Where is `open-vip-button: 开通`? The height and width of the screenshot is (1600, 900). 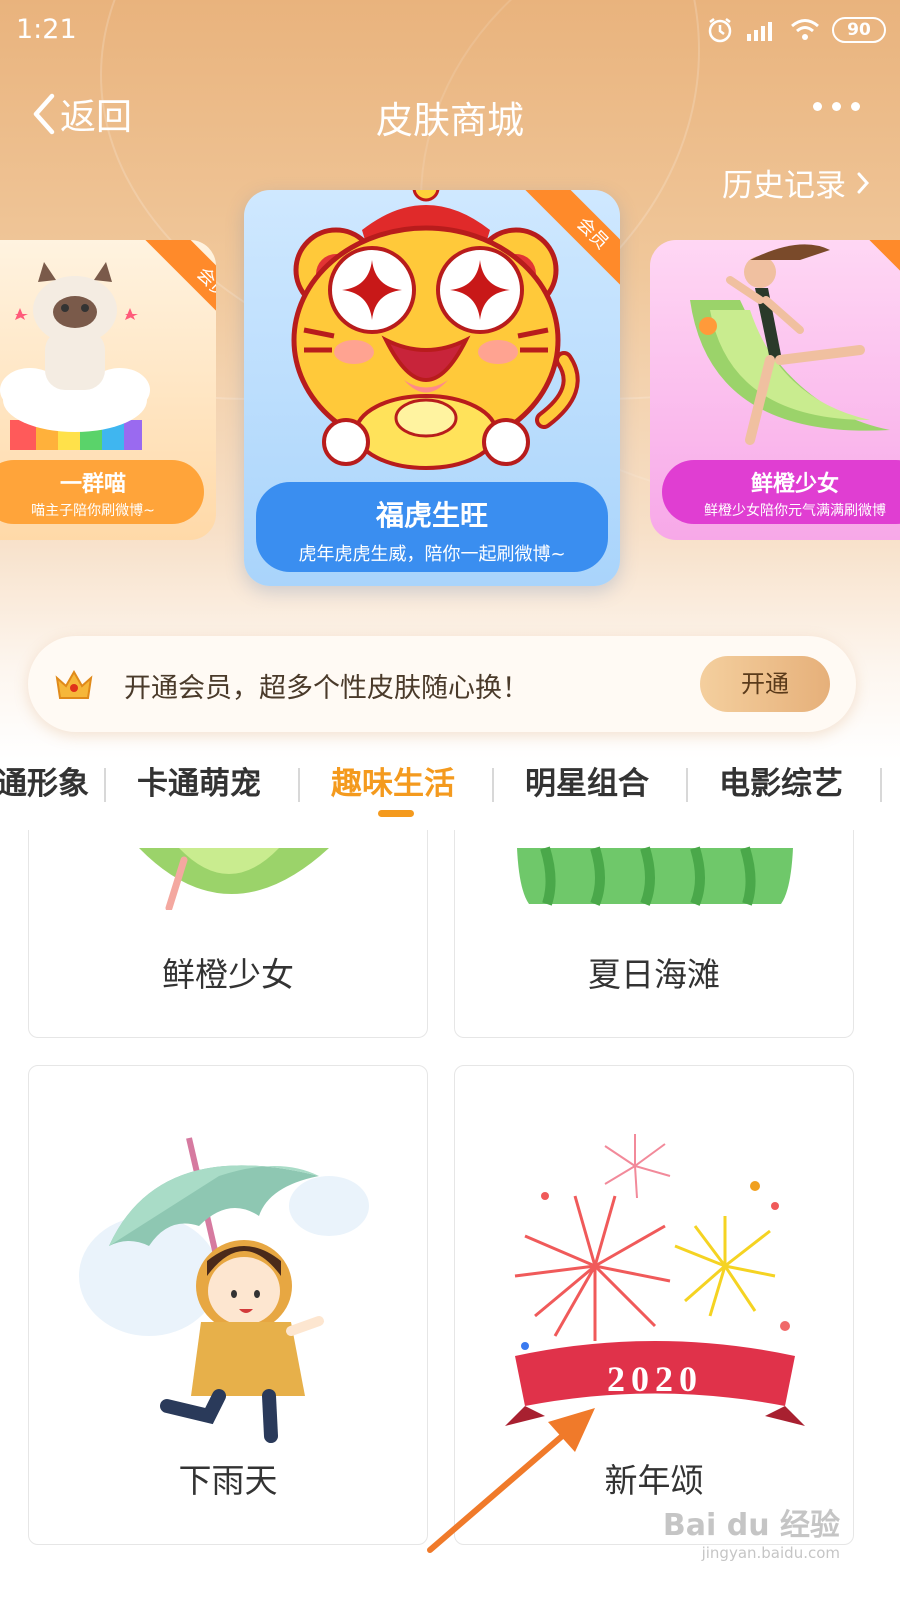
open-vip-button: 开通 is located at coordinates (765, 684).